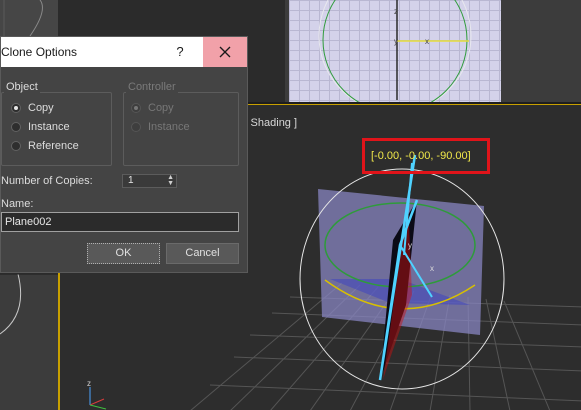  I want to click on number-of-copies-value: 1, so click(131, 180).